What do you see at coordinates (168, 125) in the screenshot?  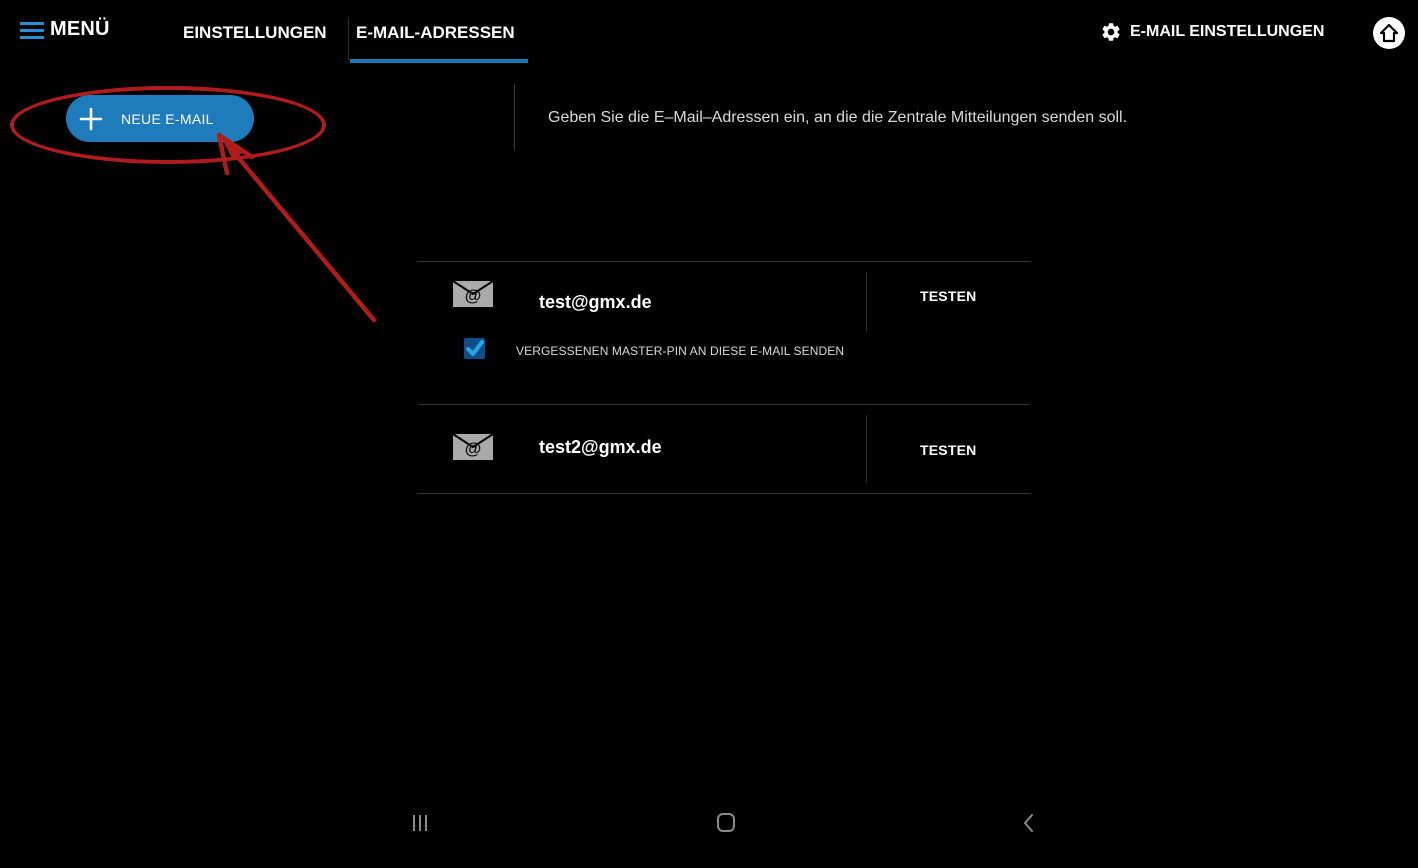 I see `annotation-ellipse` at bounding box center [168, 125].